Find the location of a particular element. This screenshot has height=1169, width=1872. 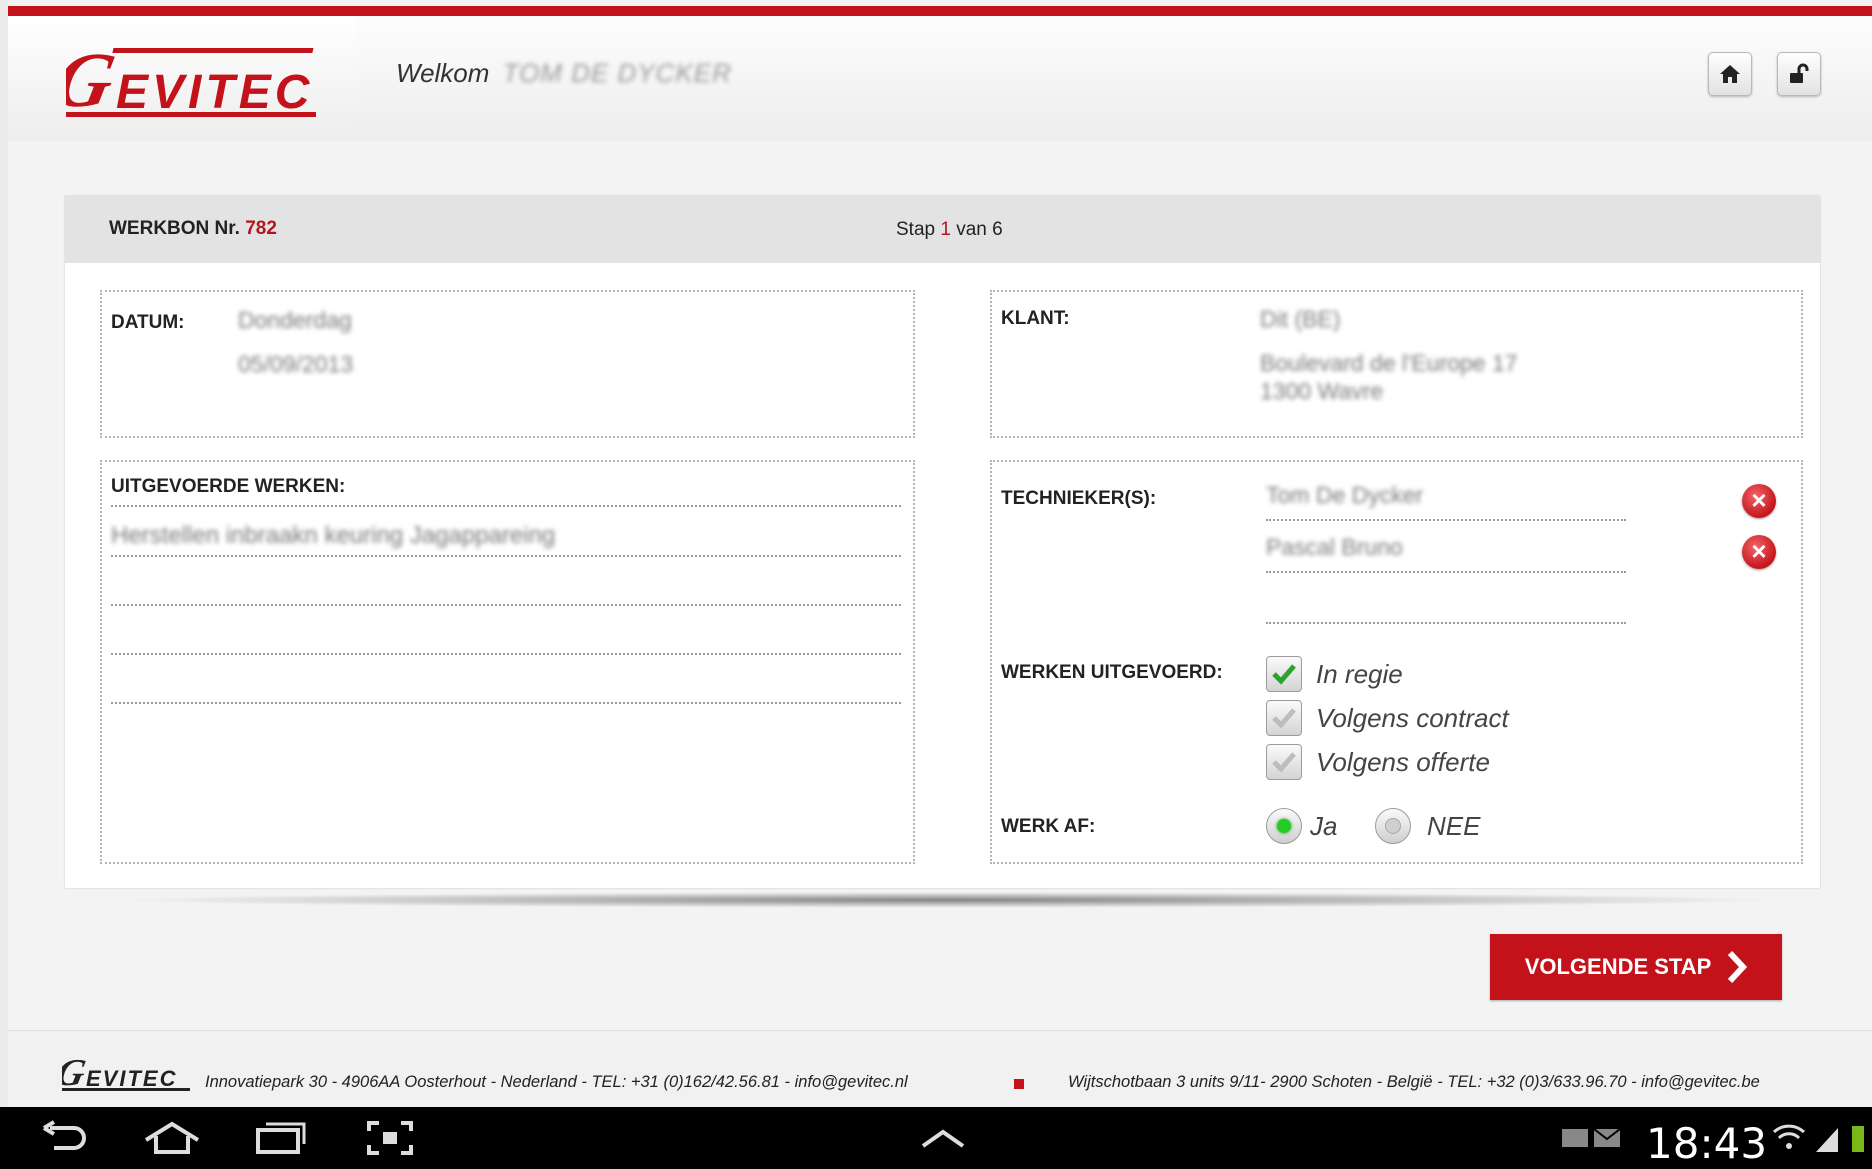

home-icon is located at coordinates (1730, 74).